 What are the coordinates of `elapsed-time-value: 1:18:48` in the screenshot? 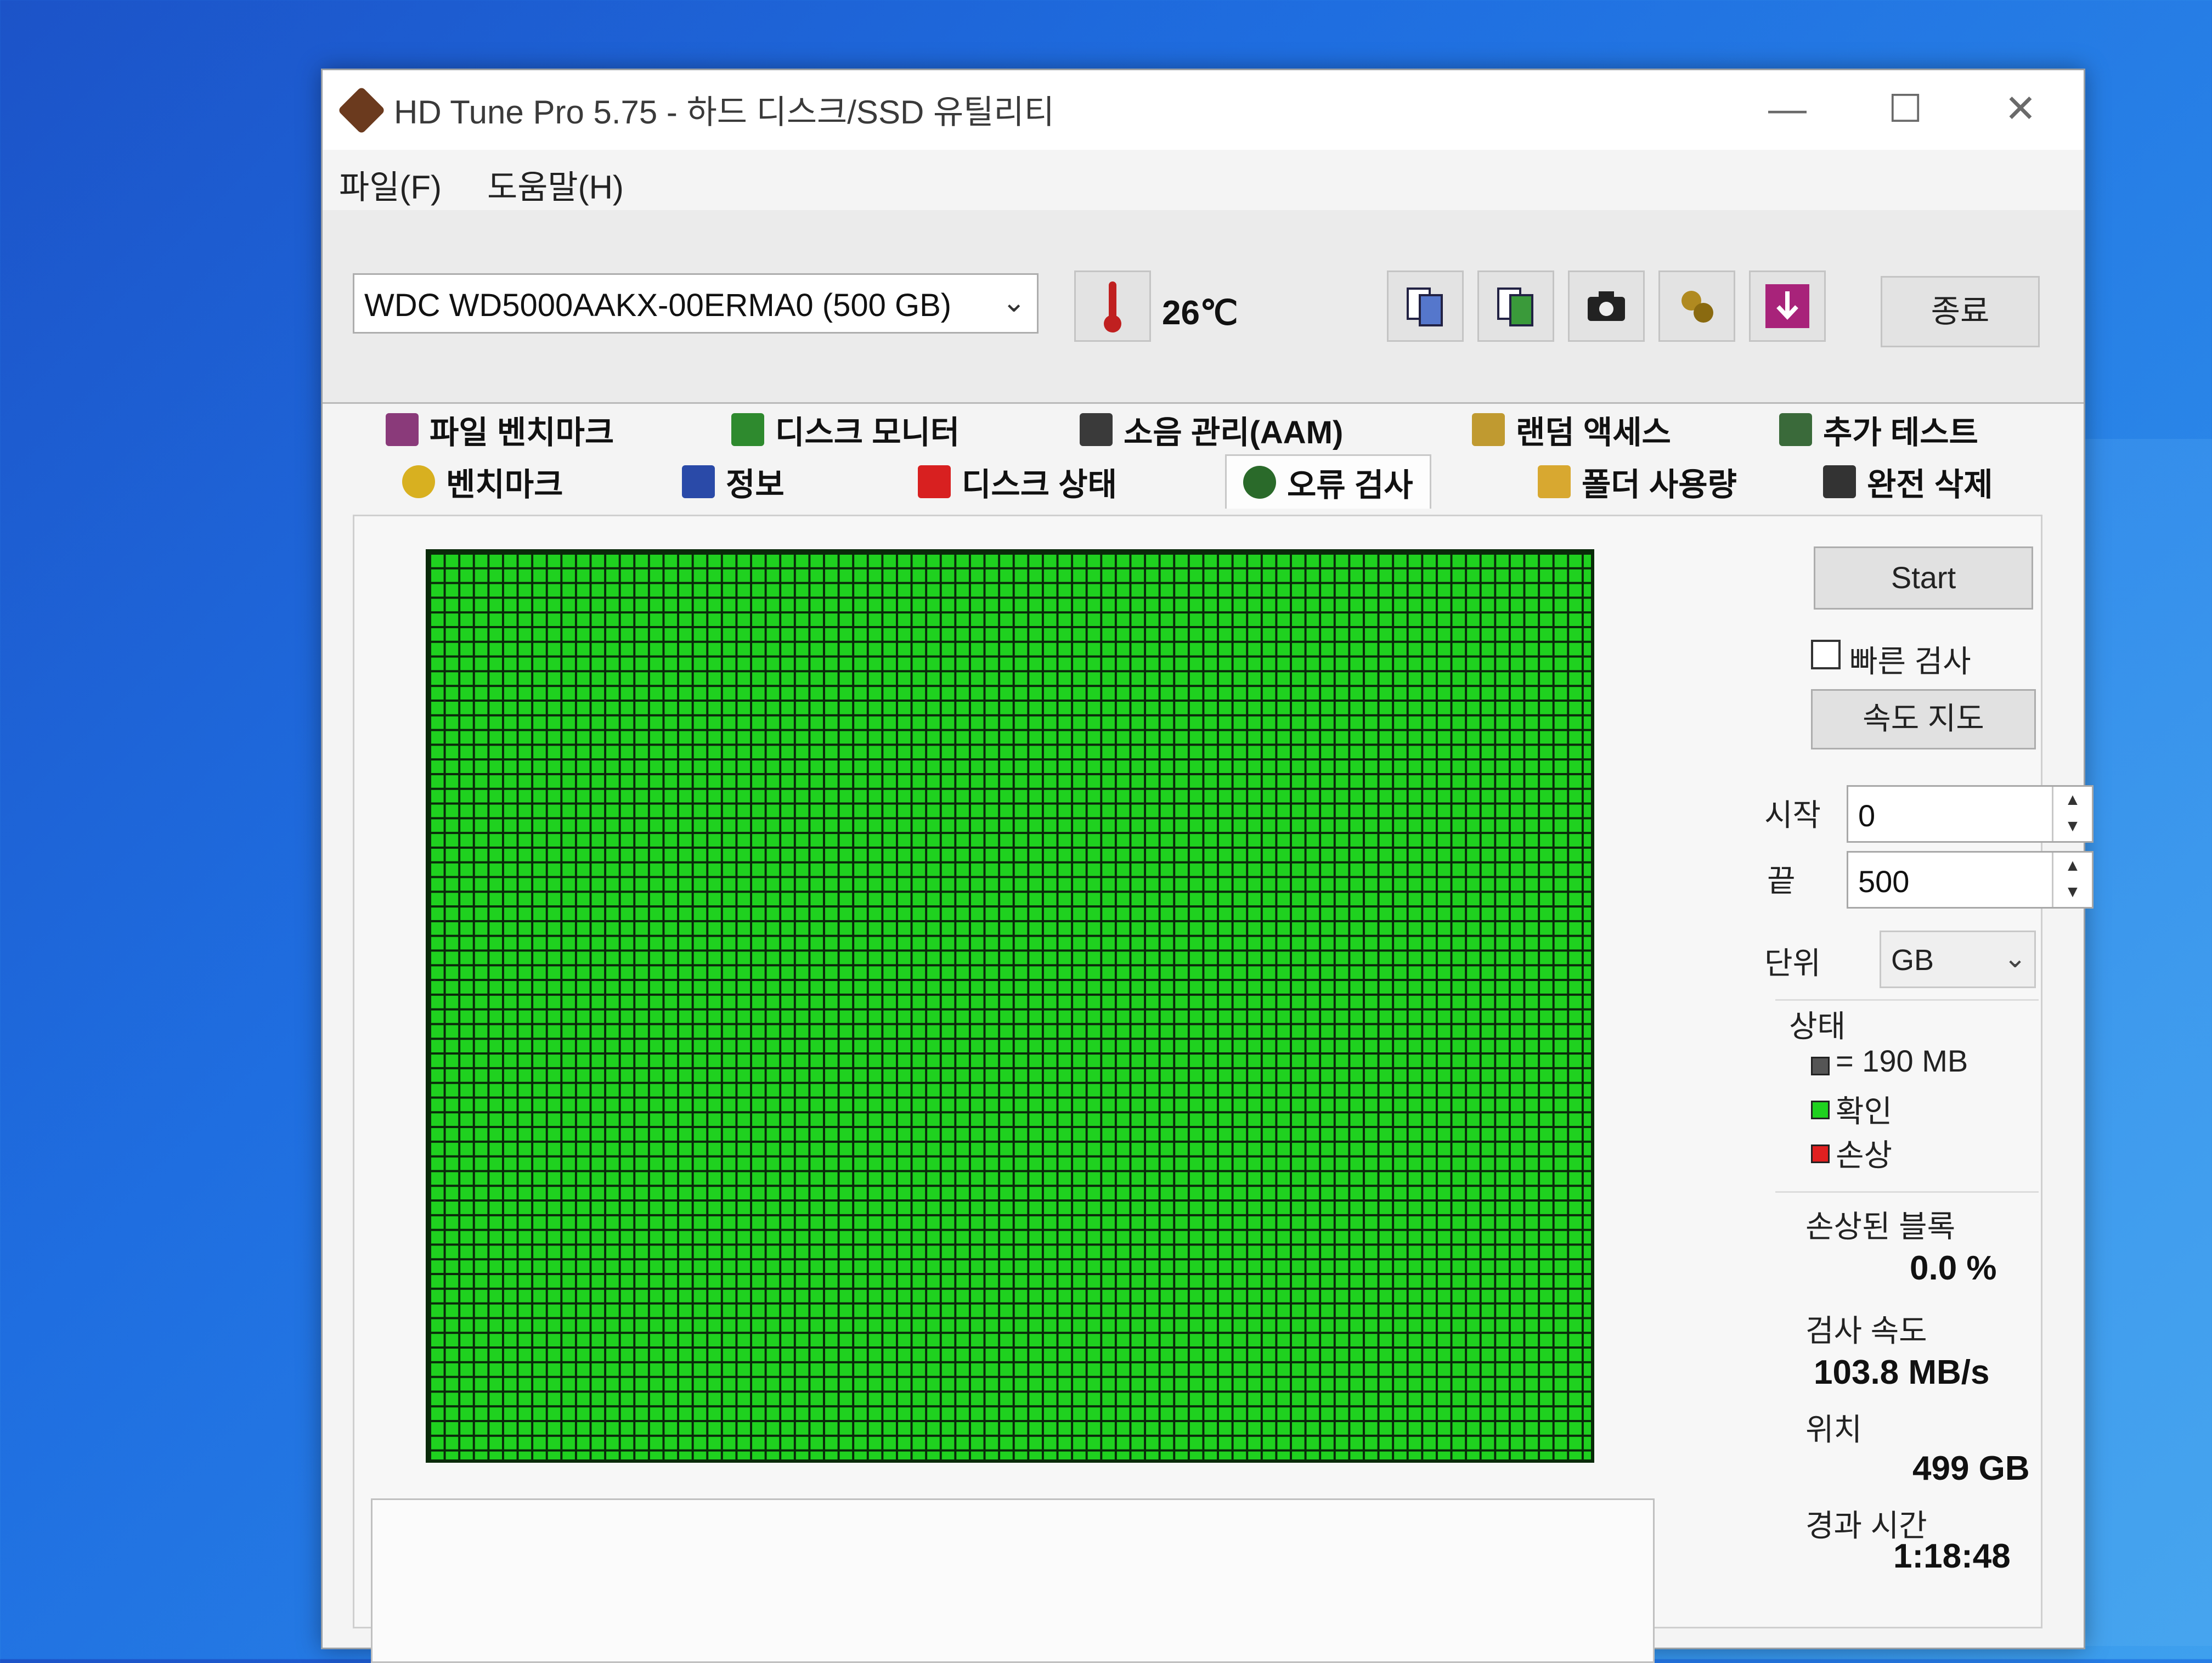 It's located at (1952, 1556).